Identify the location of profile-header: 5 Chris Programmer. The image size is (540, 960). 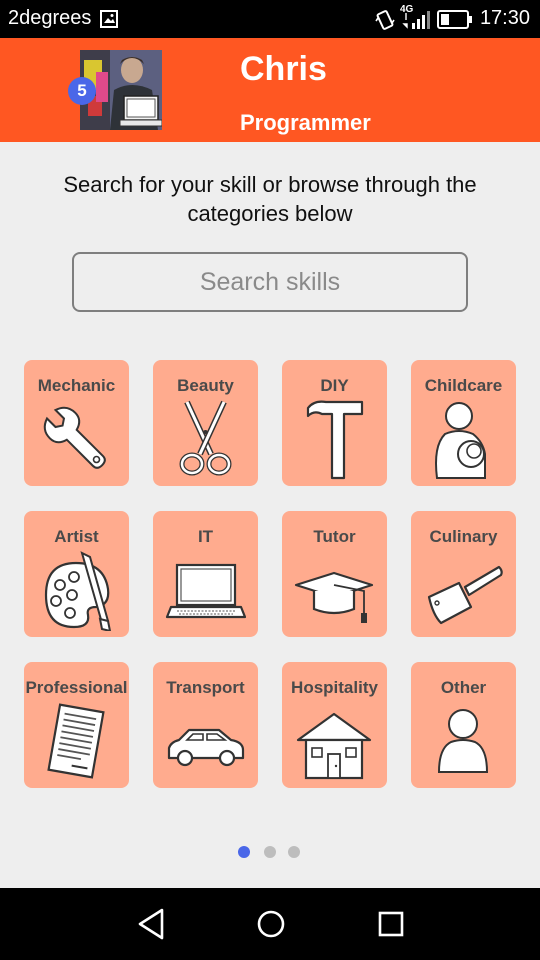
(270, 90).